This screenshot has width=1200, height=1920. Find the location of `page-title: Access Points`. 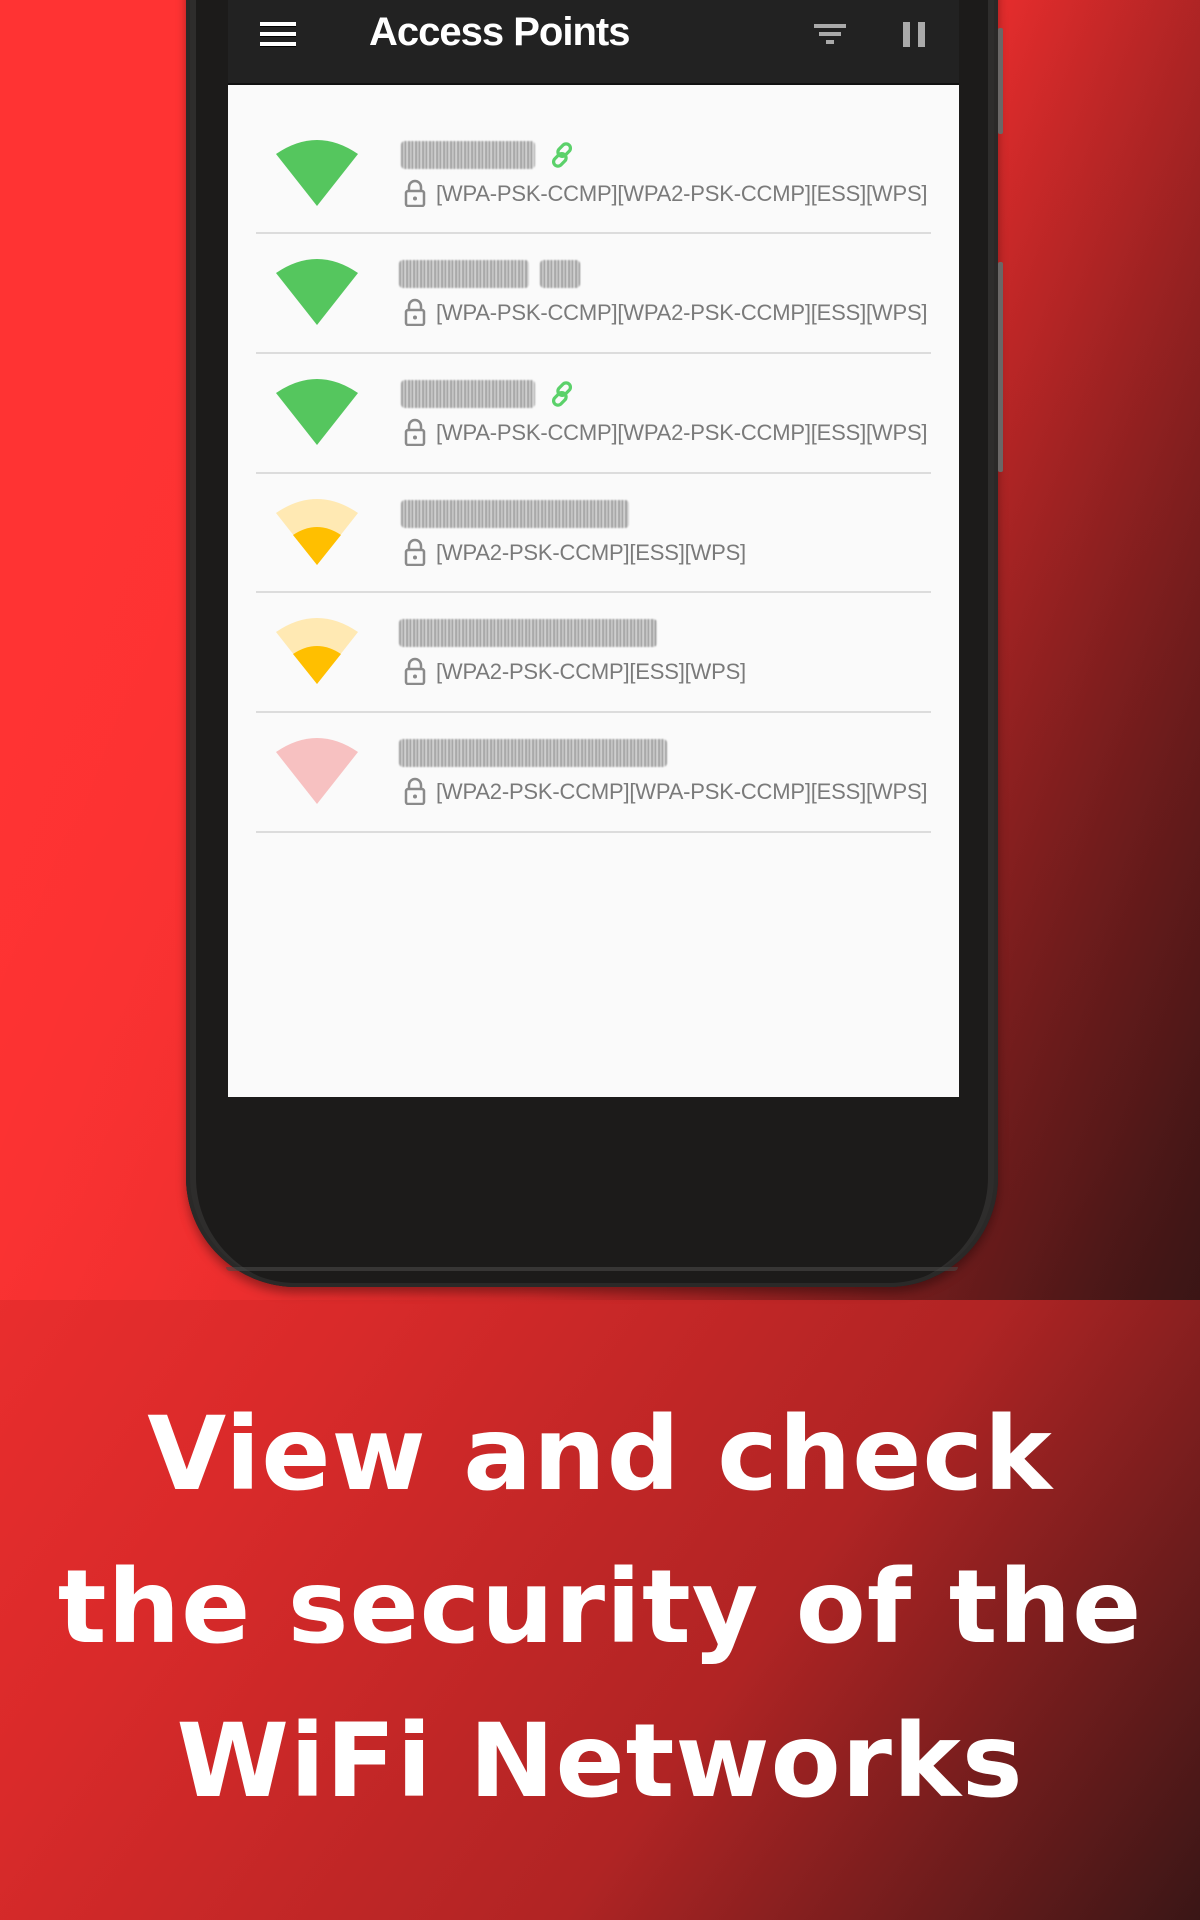

page-title: Access Points is located at coordinates (499, 32).